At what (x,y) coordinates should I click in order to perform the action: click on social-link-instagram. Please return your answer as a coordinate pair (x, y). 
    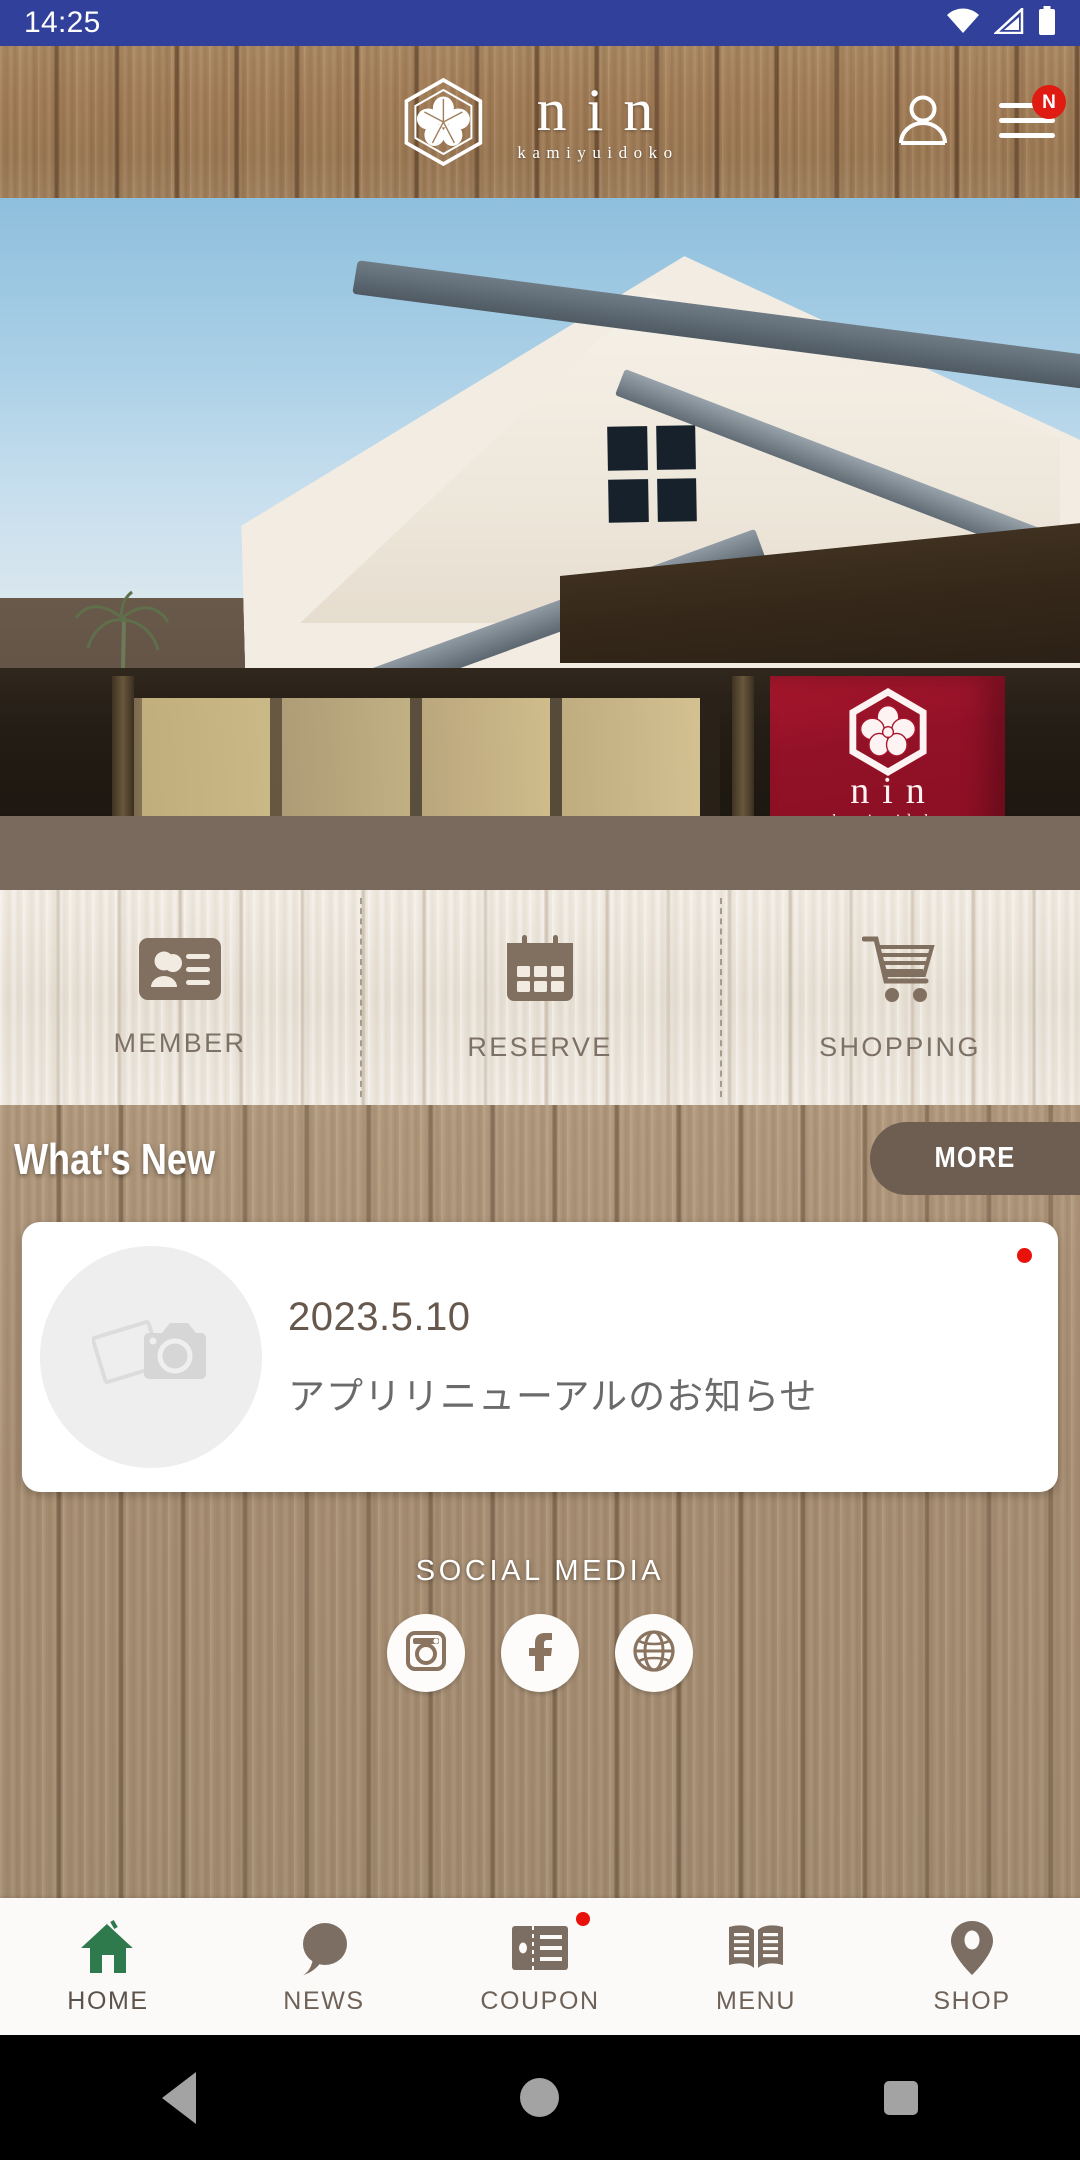
    Looking at the image, I should click on (426, 1653).